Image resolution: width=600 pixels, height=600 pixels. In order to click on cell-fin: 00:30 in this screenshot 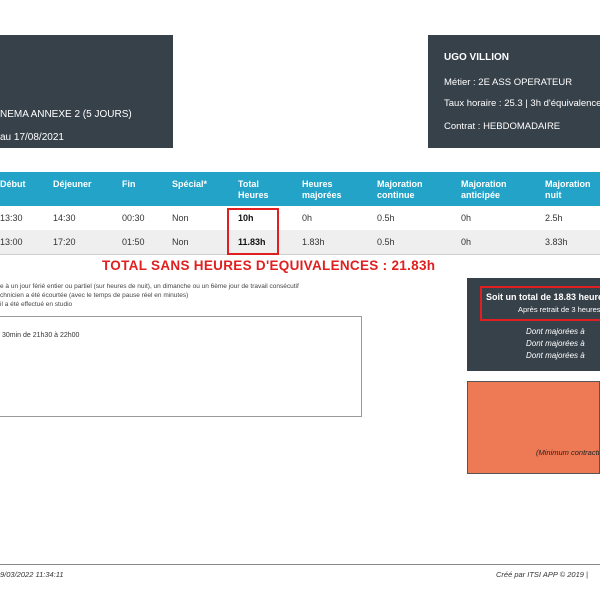, I will do `click(133, 218)`.